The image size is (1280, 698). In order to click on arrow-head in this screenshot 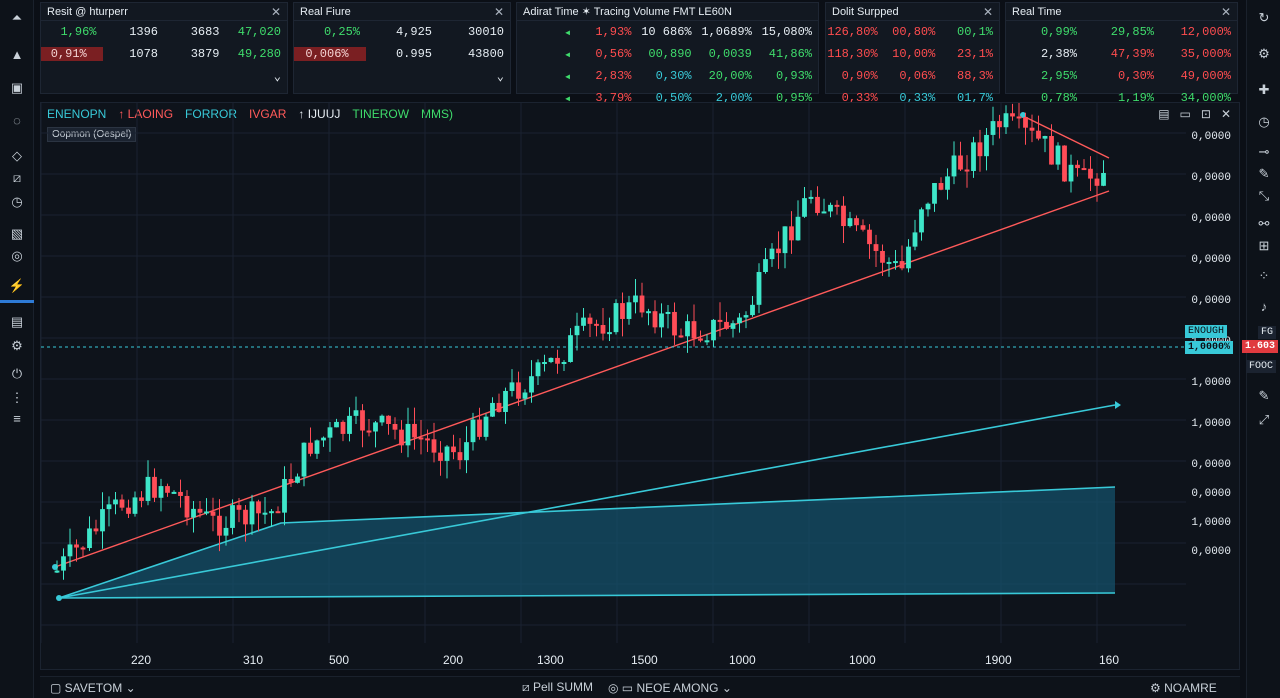, I will do `click(1118, 405)`.